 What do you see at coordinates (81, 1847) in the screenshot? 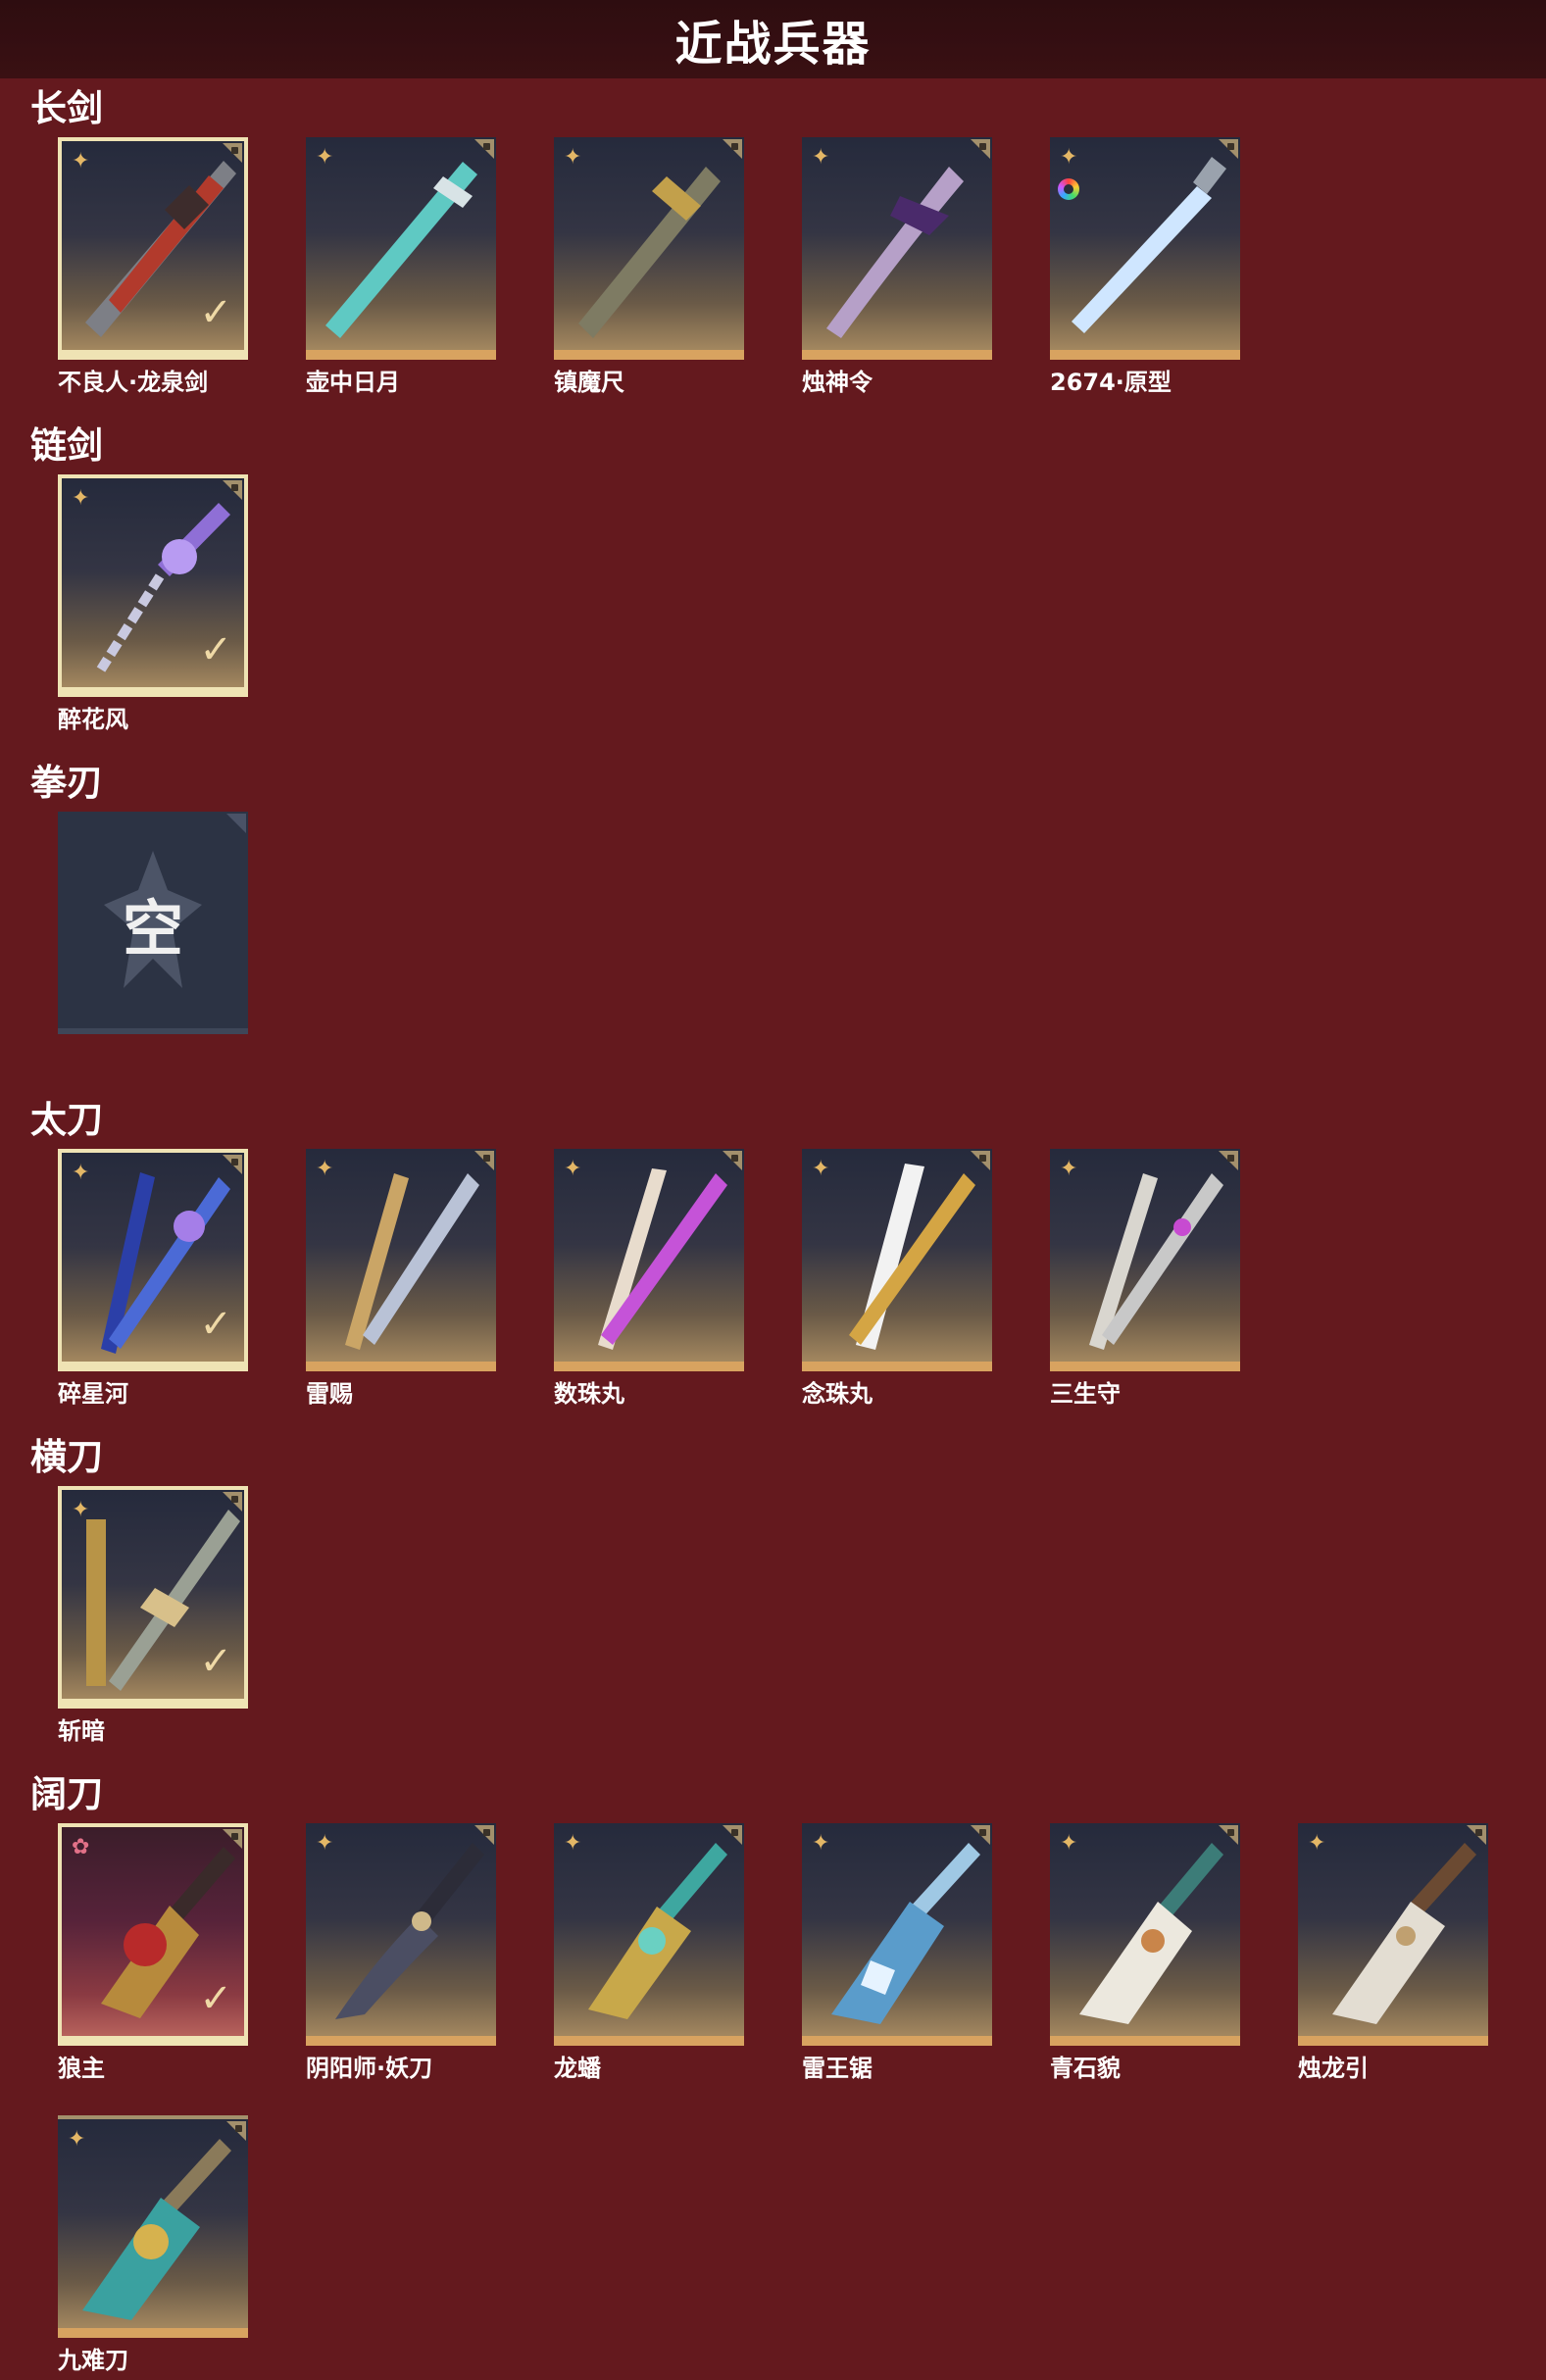
I see `rarity-flower-icon: ✿` at bounding box center [81, 1847].